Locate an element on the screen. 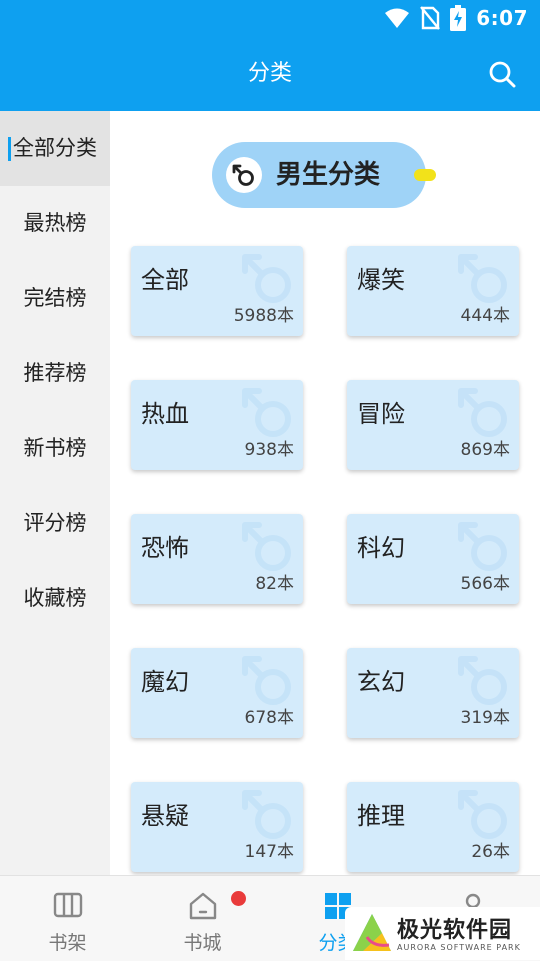  notification-badge is located at coordinates (238, 898).